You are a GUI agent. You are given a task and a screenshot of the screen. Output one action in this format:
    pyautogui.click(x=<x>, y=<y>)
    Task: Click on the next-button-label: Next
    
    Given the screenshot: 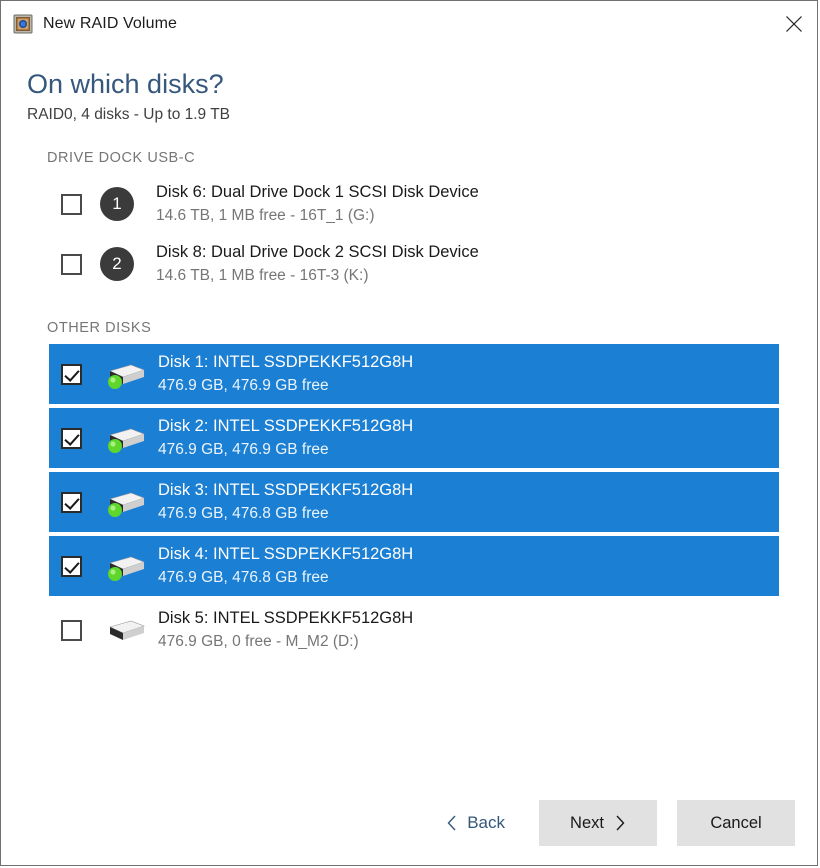 What is the action you would take?
    pyautogui.click(x=587, y=822)
    